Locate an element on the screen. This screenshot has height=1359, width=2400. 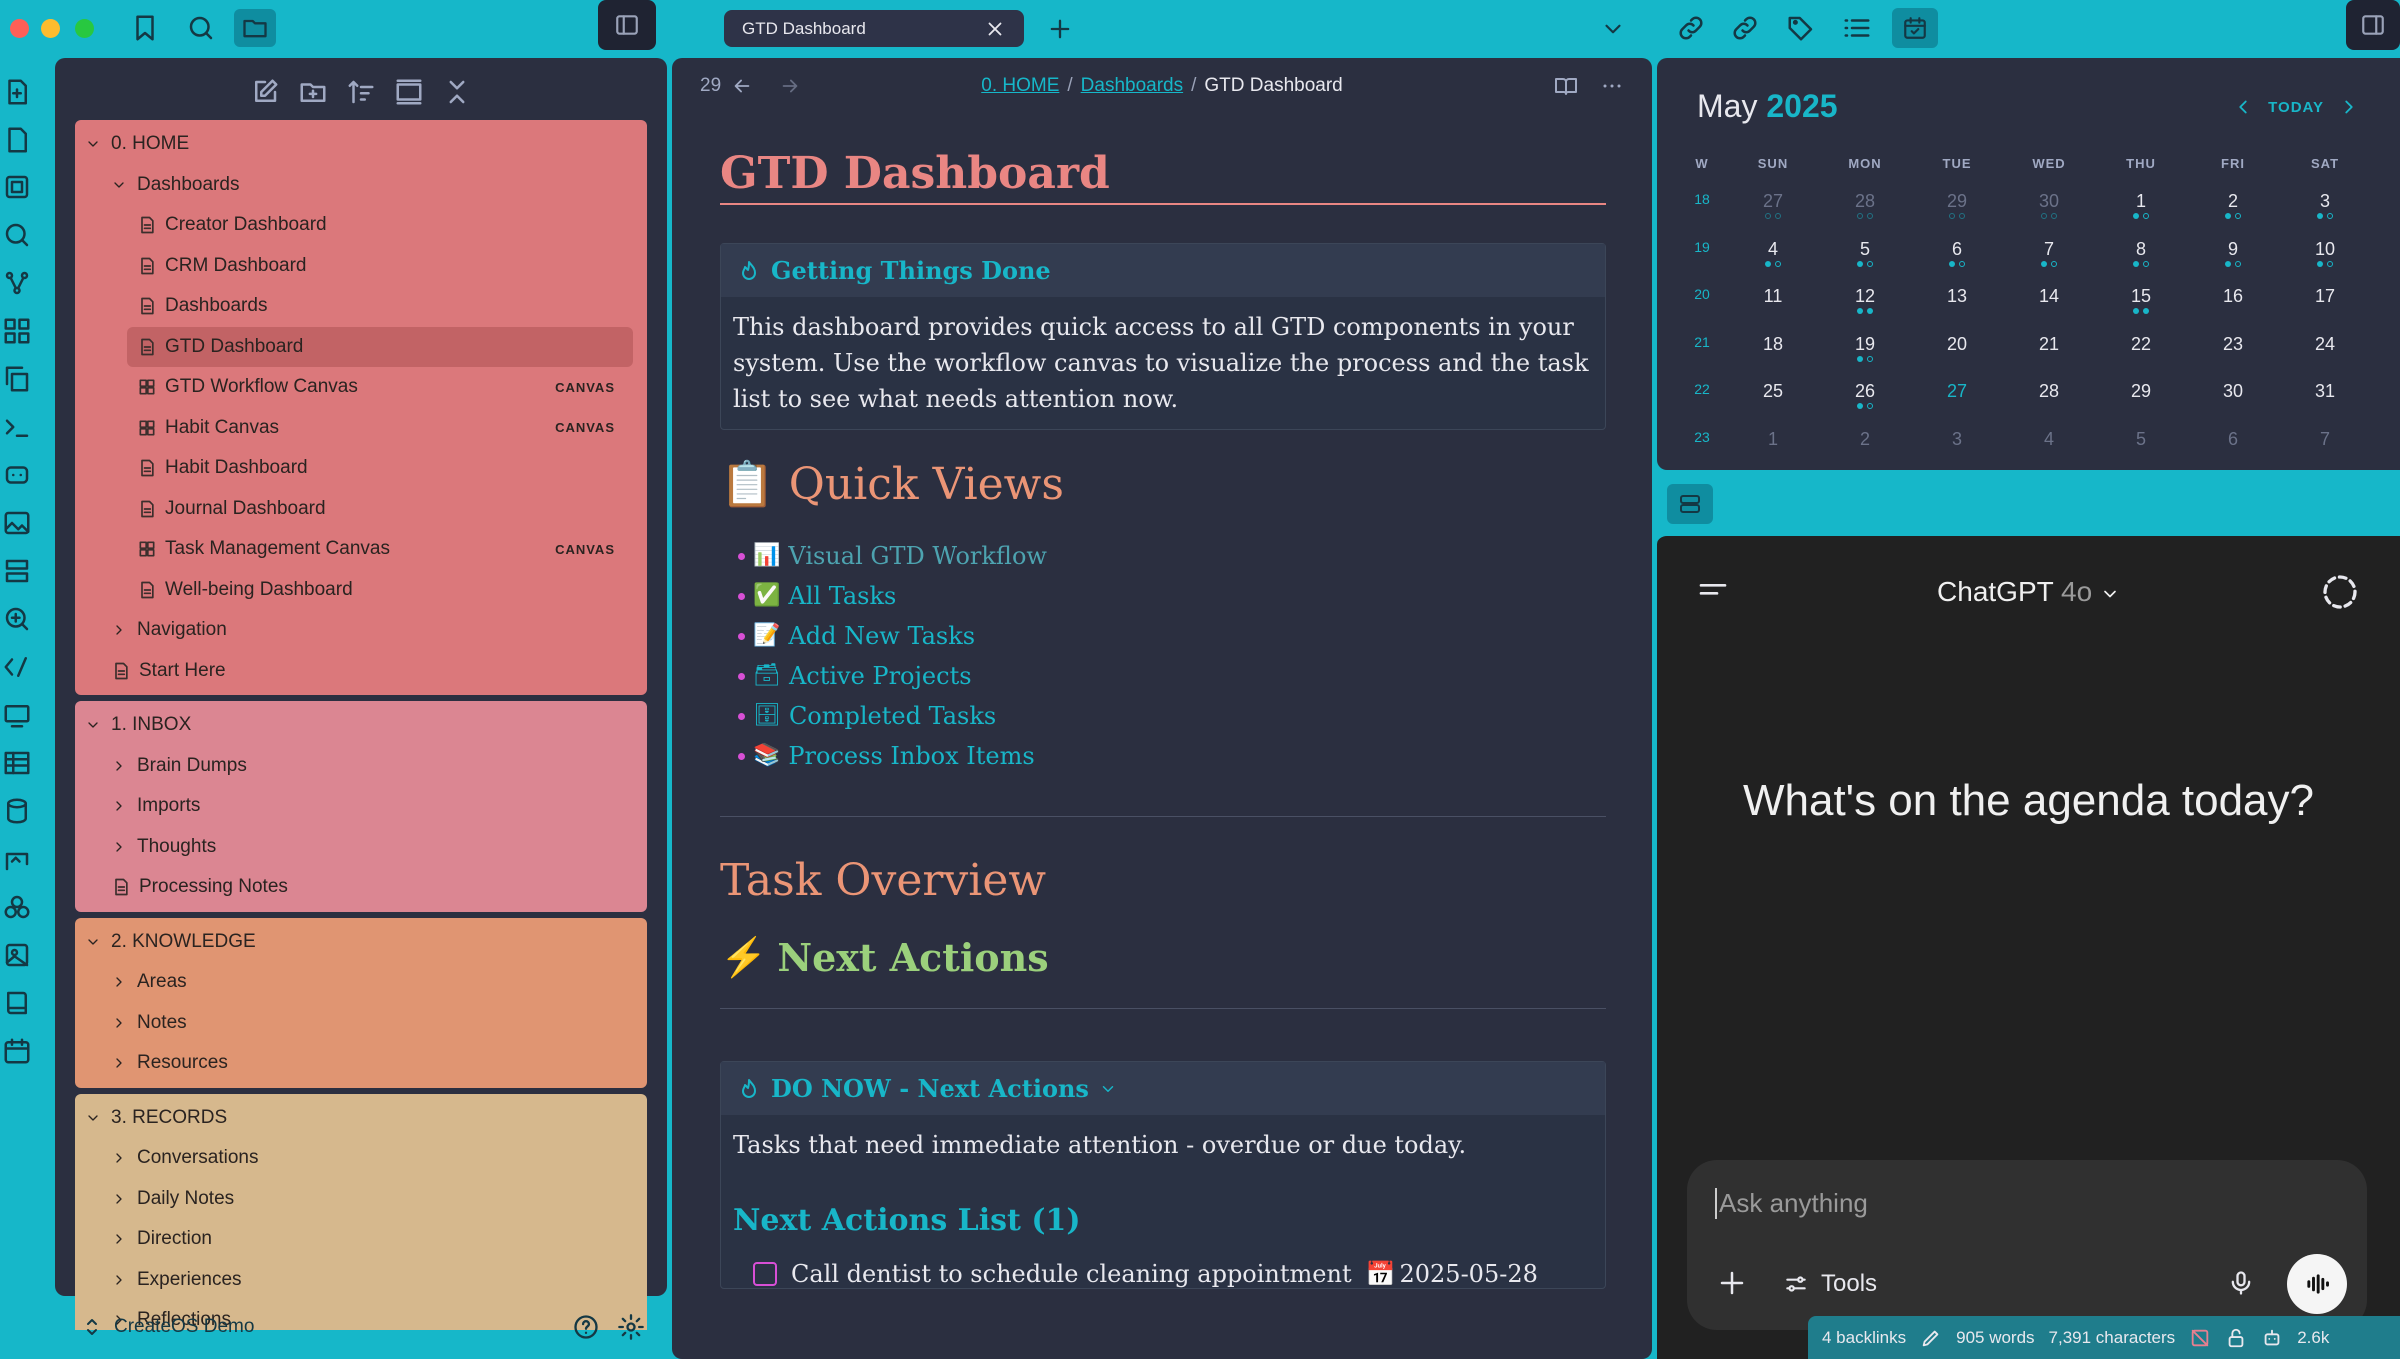
week-number: 18 is located at coordinates (1702, 203).